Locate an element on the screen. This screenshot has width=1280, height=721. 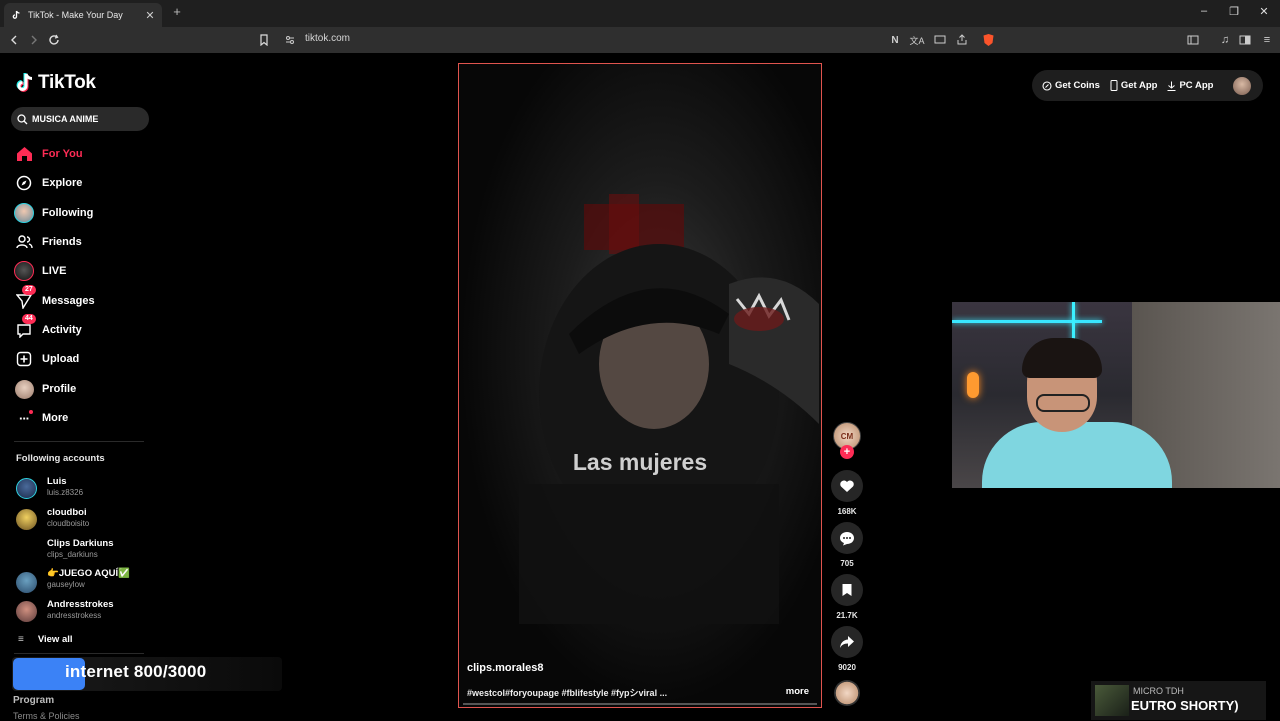
upload-icon is located at coordinates (24, 359).